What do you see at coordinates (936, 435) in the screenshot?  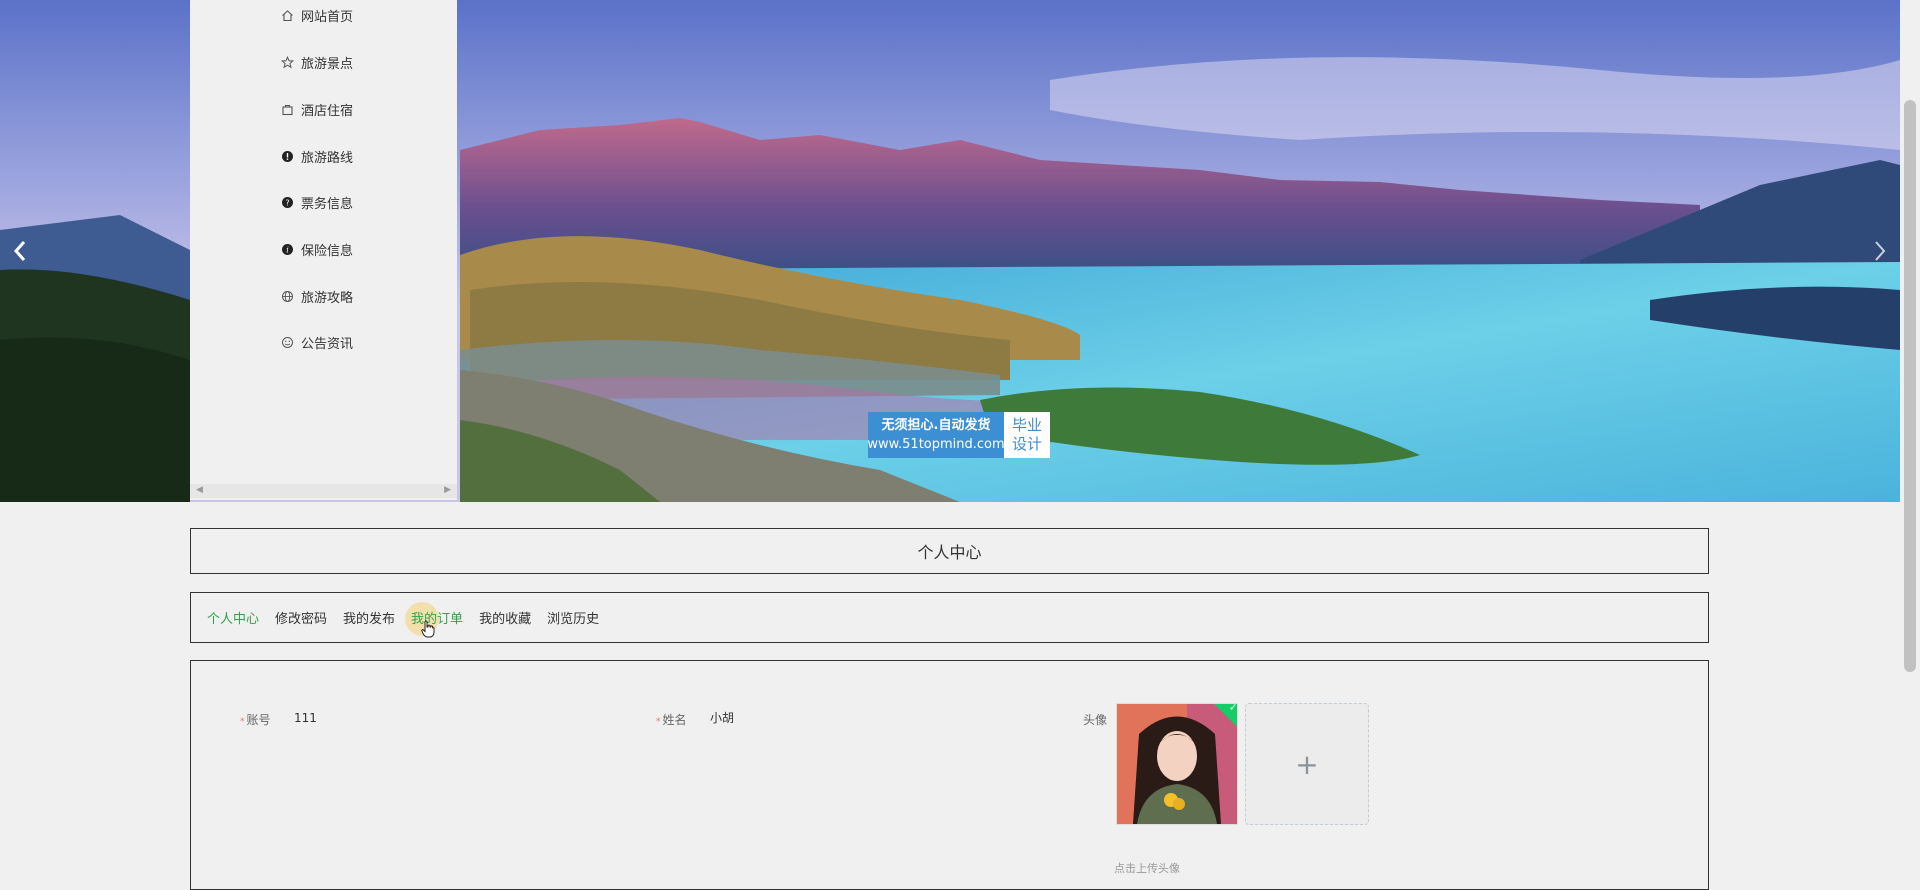 I see `watermark-main: 无须担心.自动发货 www.51topmind.com` at bounding box center [936, 435].